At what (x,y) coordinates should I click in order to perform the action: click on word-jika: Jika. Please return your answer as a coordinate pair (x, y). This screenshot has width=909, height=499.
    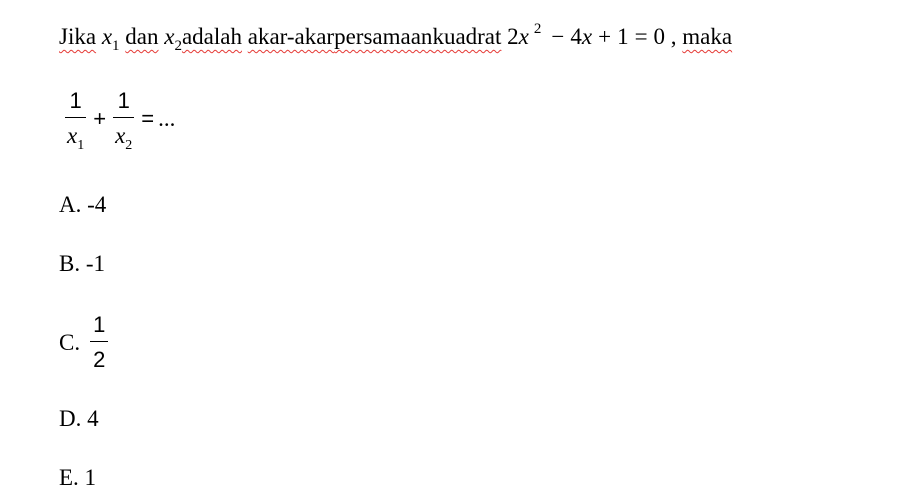
    Looking at the image, I should click on (78, 36).